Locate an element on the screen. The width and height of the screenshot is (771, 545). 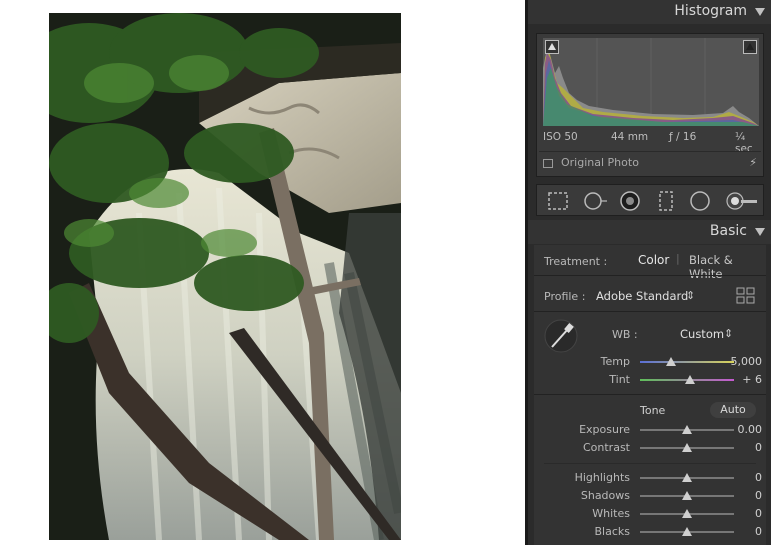
tint-value: + 6 is located at coordinates (742, 379).